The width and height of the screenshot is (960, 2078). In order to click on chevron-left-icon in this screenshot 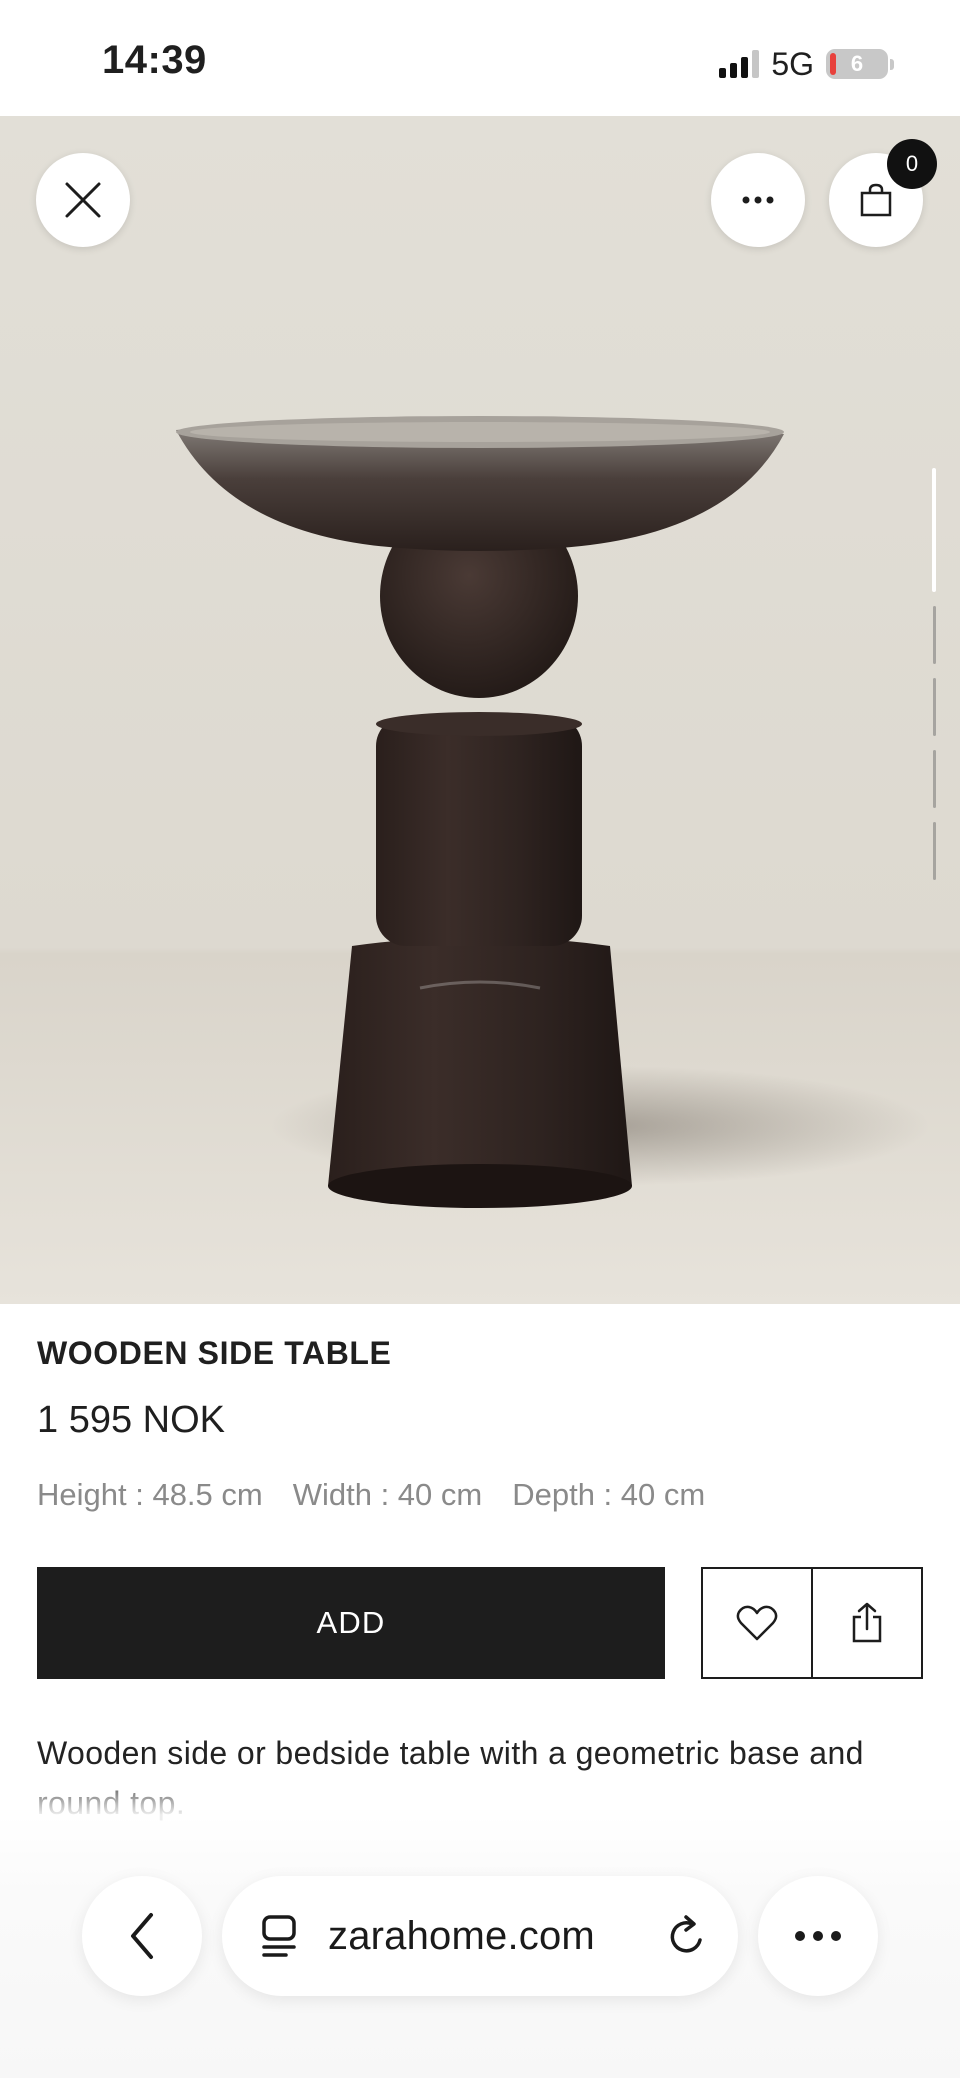, I will do `click(142, 1936)`.